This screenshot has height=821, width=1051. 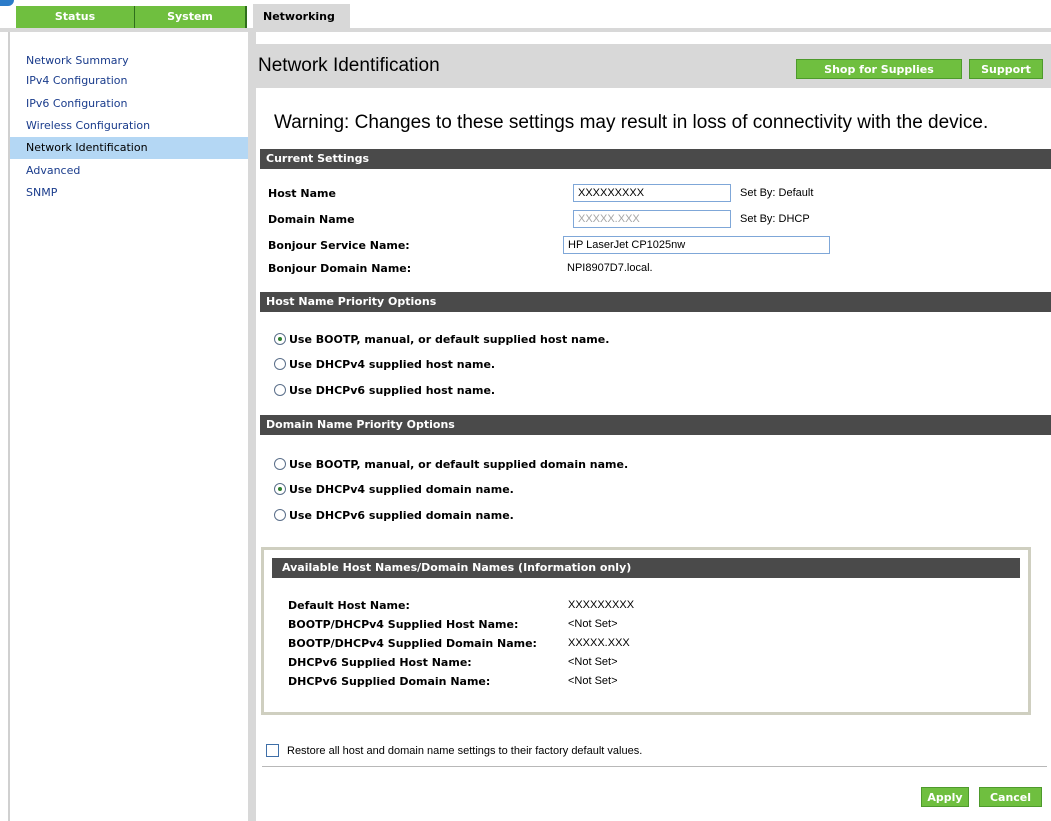 I want to click on bonjour-domain-value: NPI8907D7.local., so click(x=610, y=268).